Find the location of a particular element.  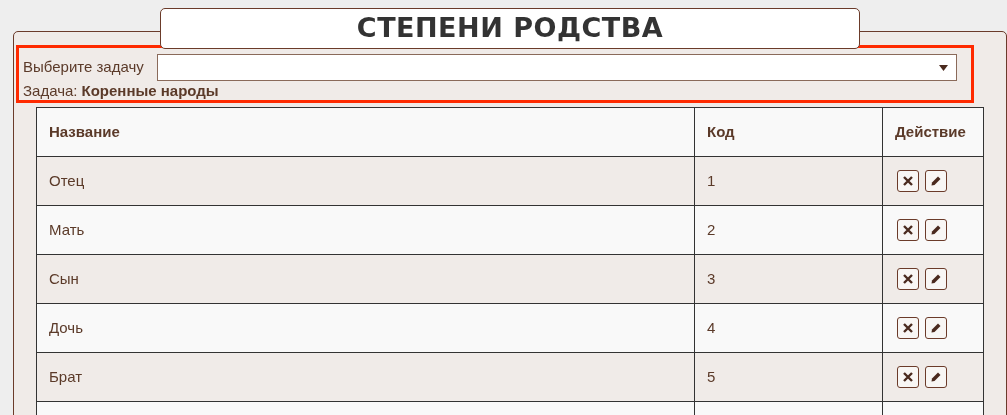

dropdown-caret-icon is located at coordinates (943, 67).